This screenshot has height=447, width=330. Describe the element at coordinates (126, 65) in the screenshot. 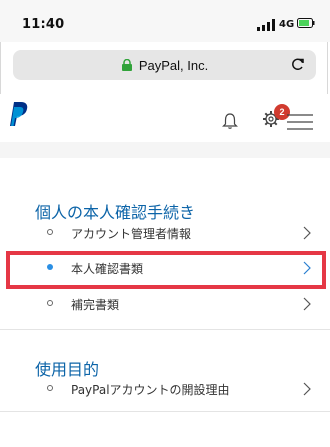

I see `lock-icon` at that location.